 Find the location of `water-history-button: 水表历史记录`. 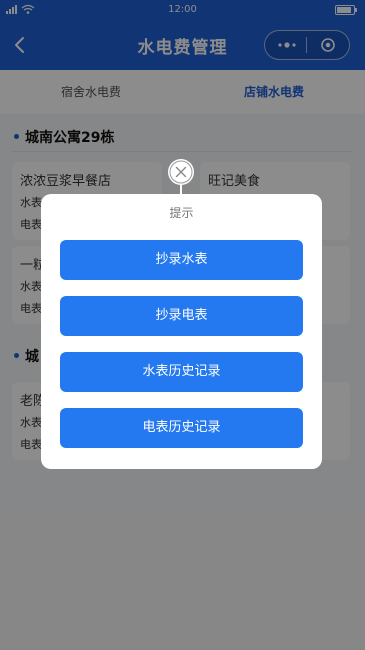

water-history-button: 水表历史记录 is located at coordinates (181, 372).